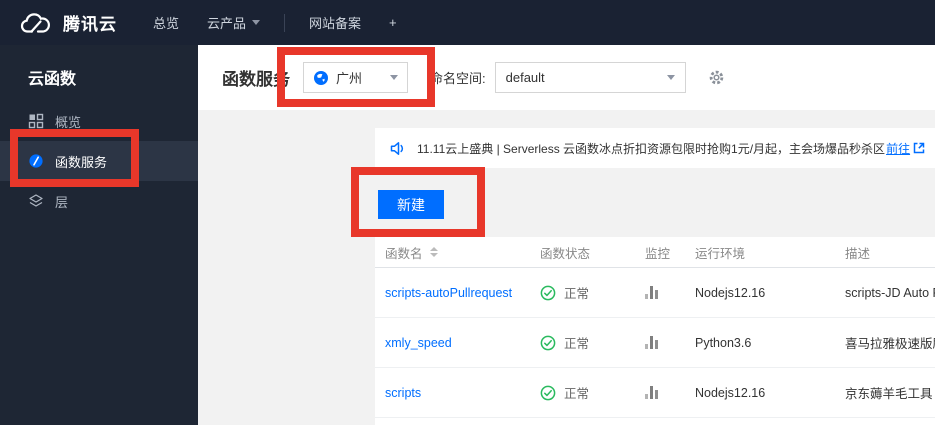  I want to click on column-header-description: 描述, so click(858, 253).